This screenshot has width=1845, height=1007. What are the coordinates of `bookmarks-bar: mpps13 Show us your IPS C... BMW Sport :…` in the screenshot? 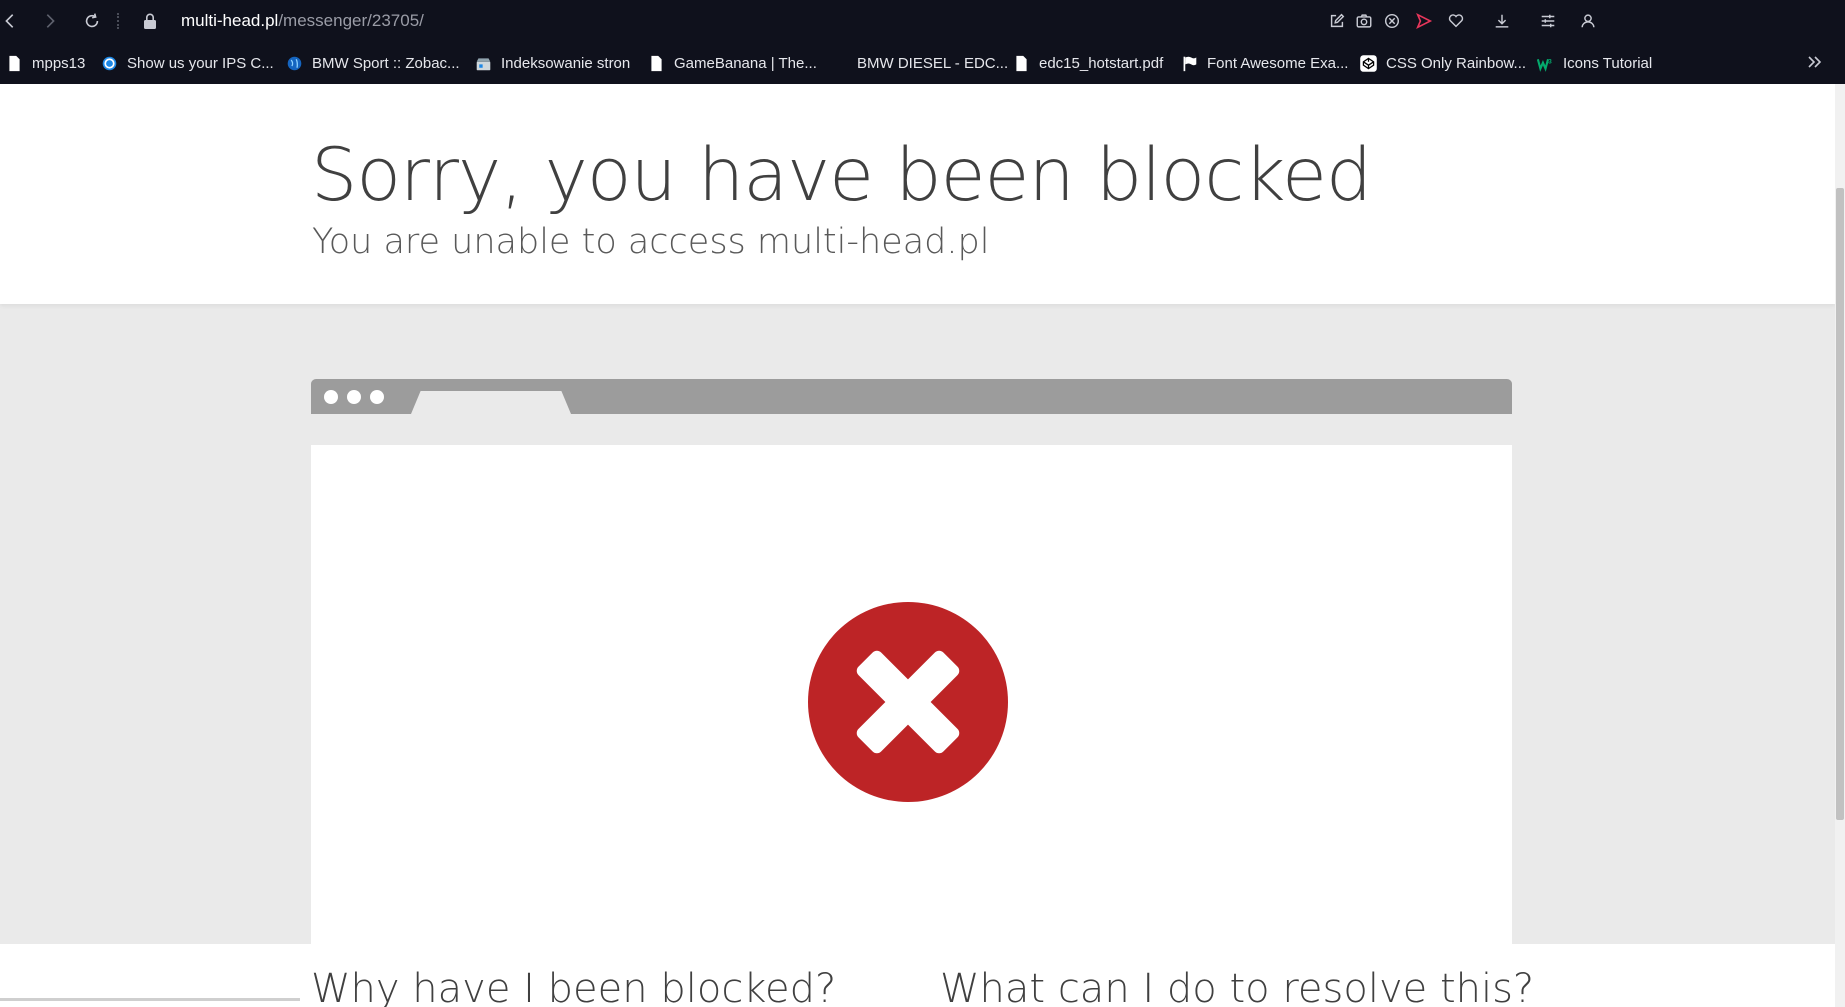 It's located at (922, 63).